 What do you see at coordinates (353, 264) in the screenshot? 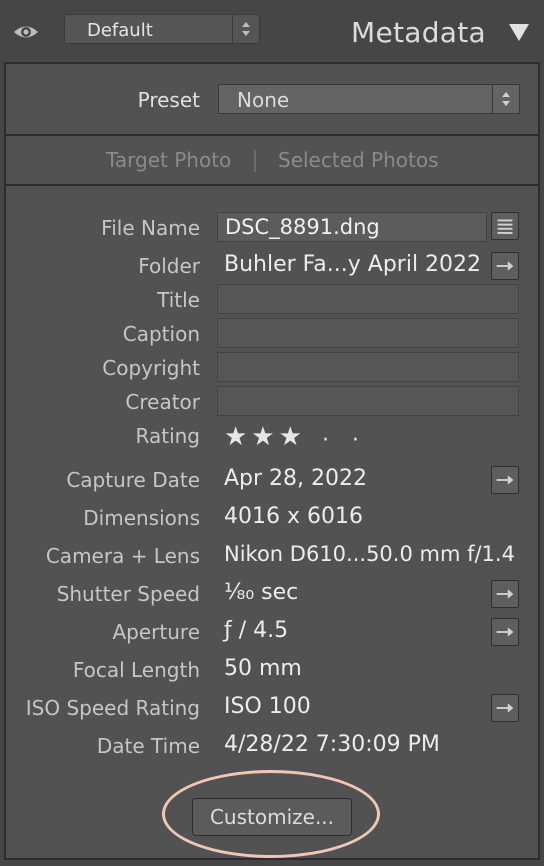
I see `folder-value: Buhler Fa...y April 2022` at bounding box center [353, 264].